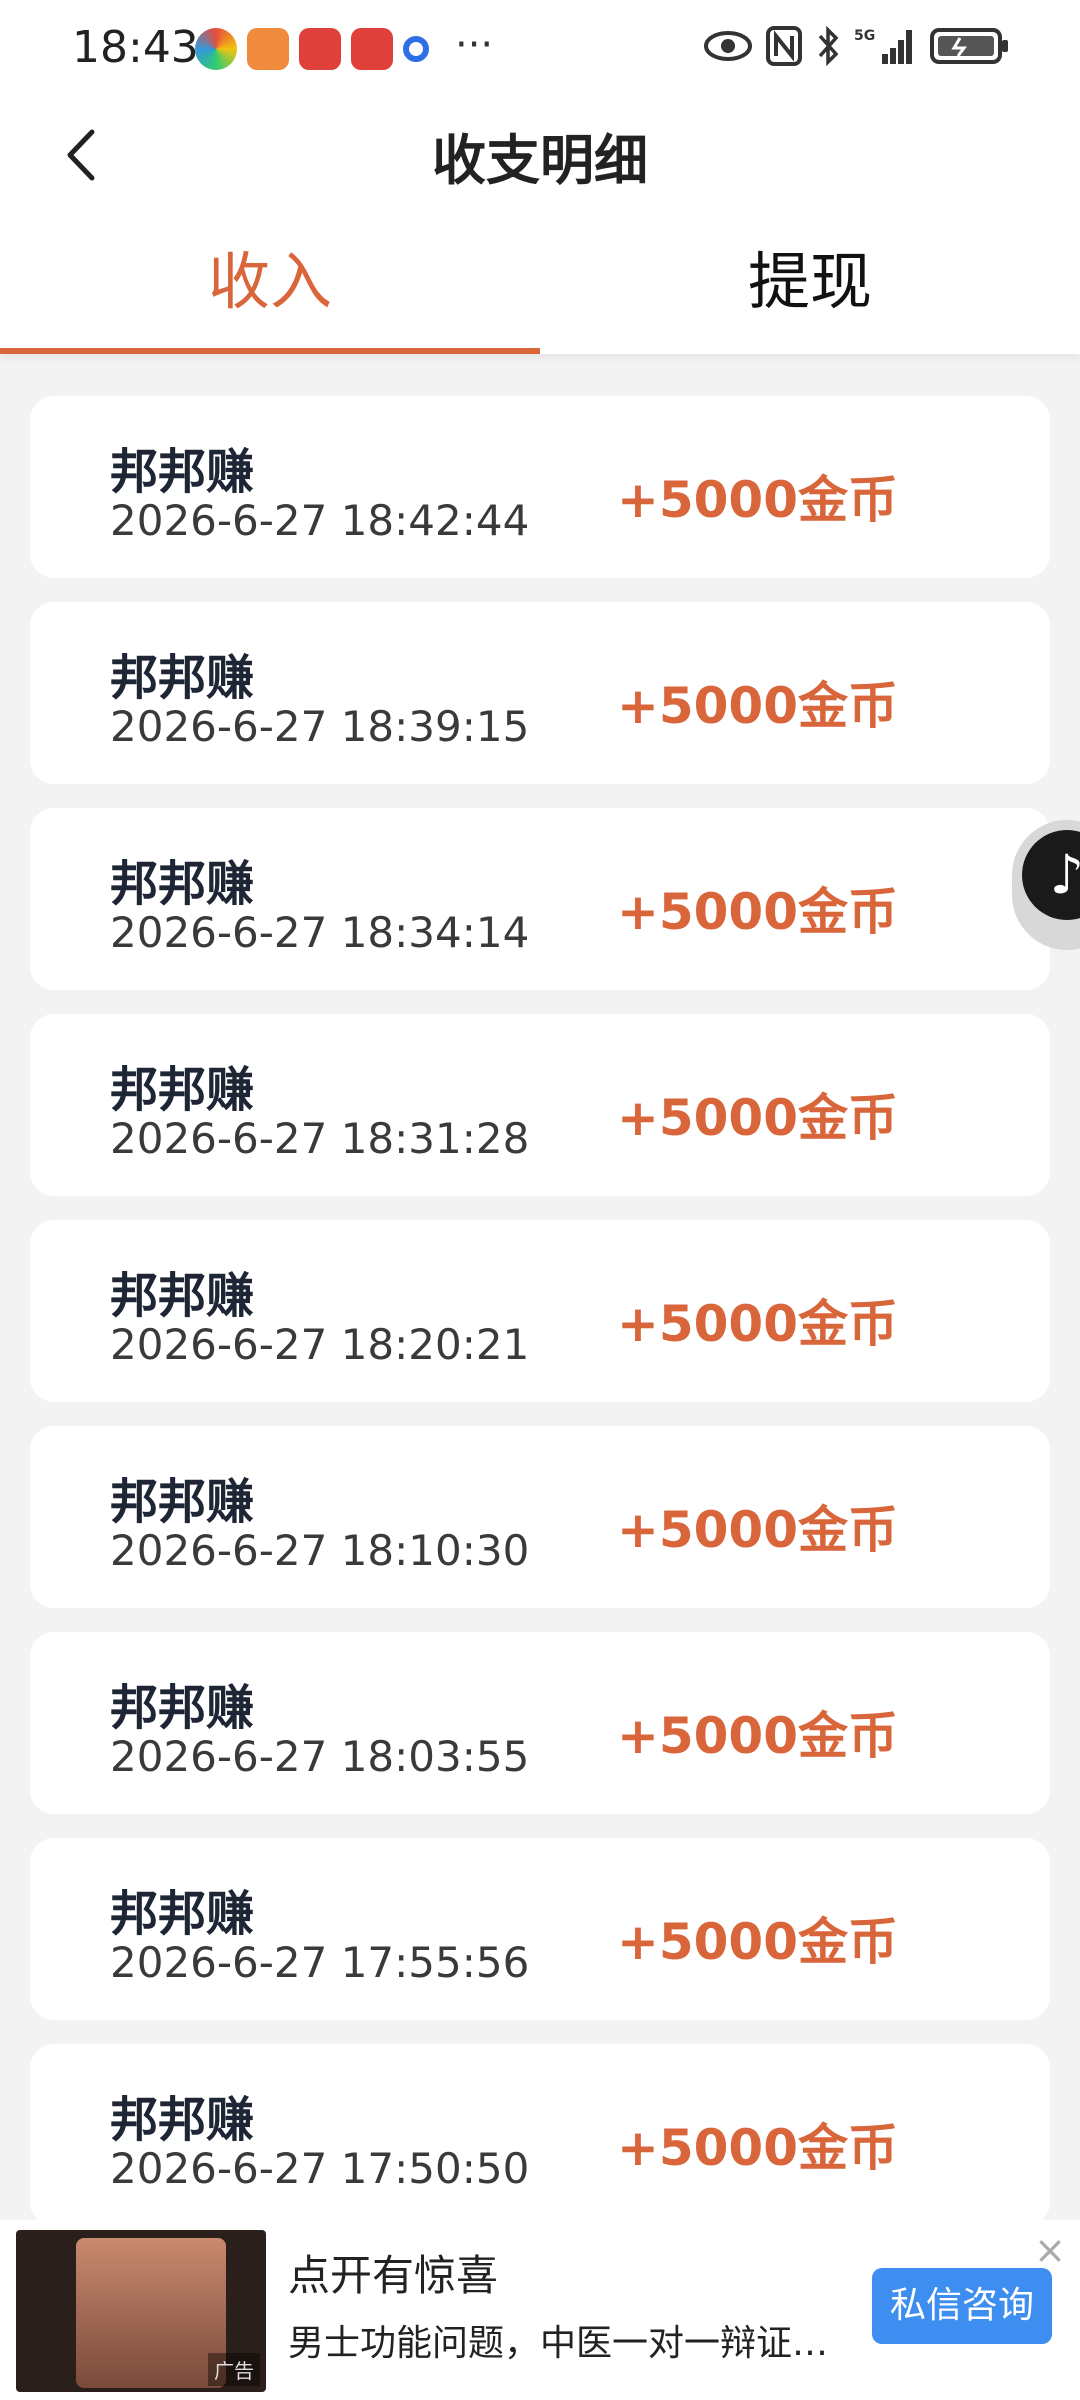 The image size is (1080, 2400). I want to click on record-time: 2026-6-27 18:20:21, so click(320, 1344).